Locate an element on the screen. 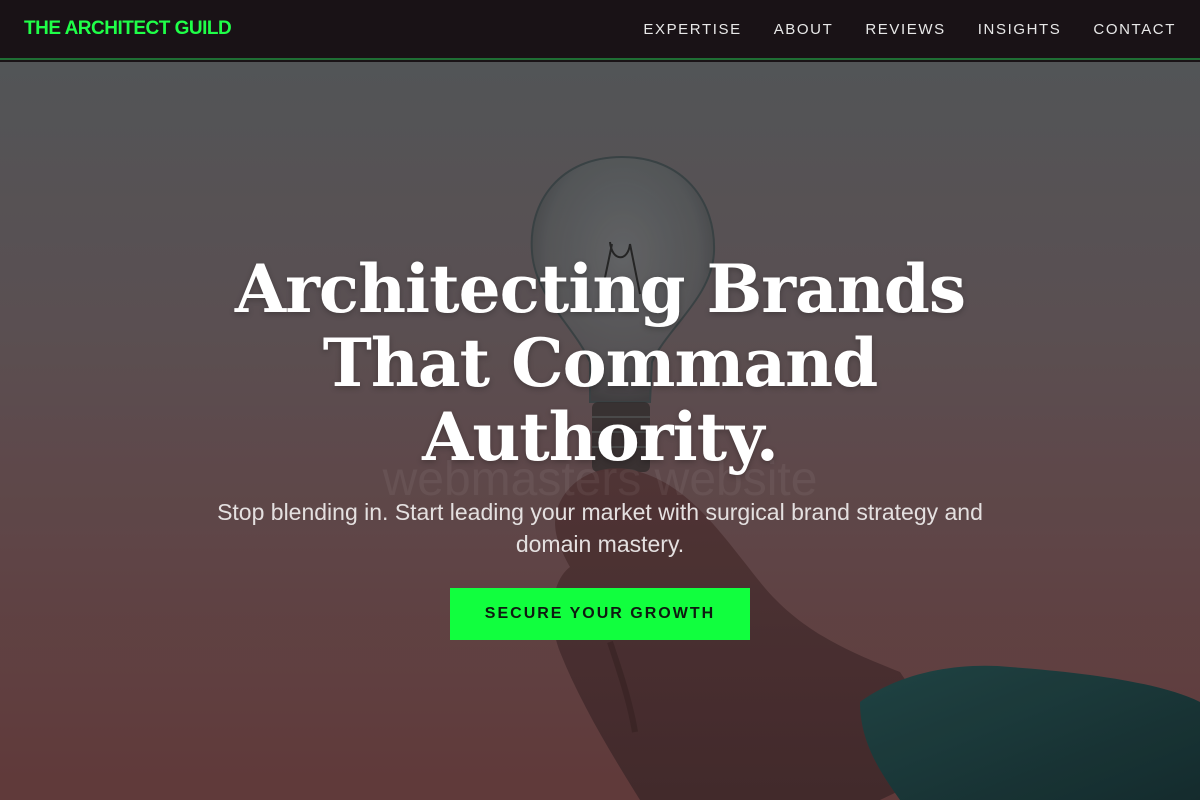  brand-logo: THE ARCHITECT GUILD is located at coordinates (128, 29).